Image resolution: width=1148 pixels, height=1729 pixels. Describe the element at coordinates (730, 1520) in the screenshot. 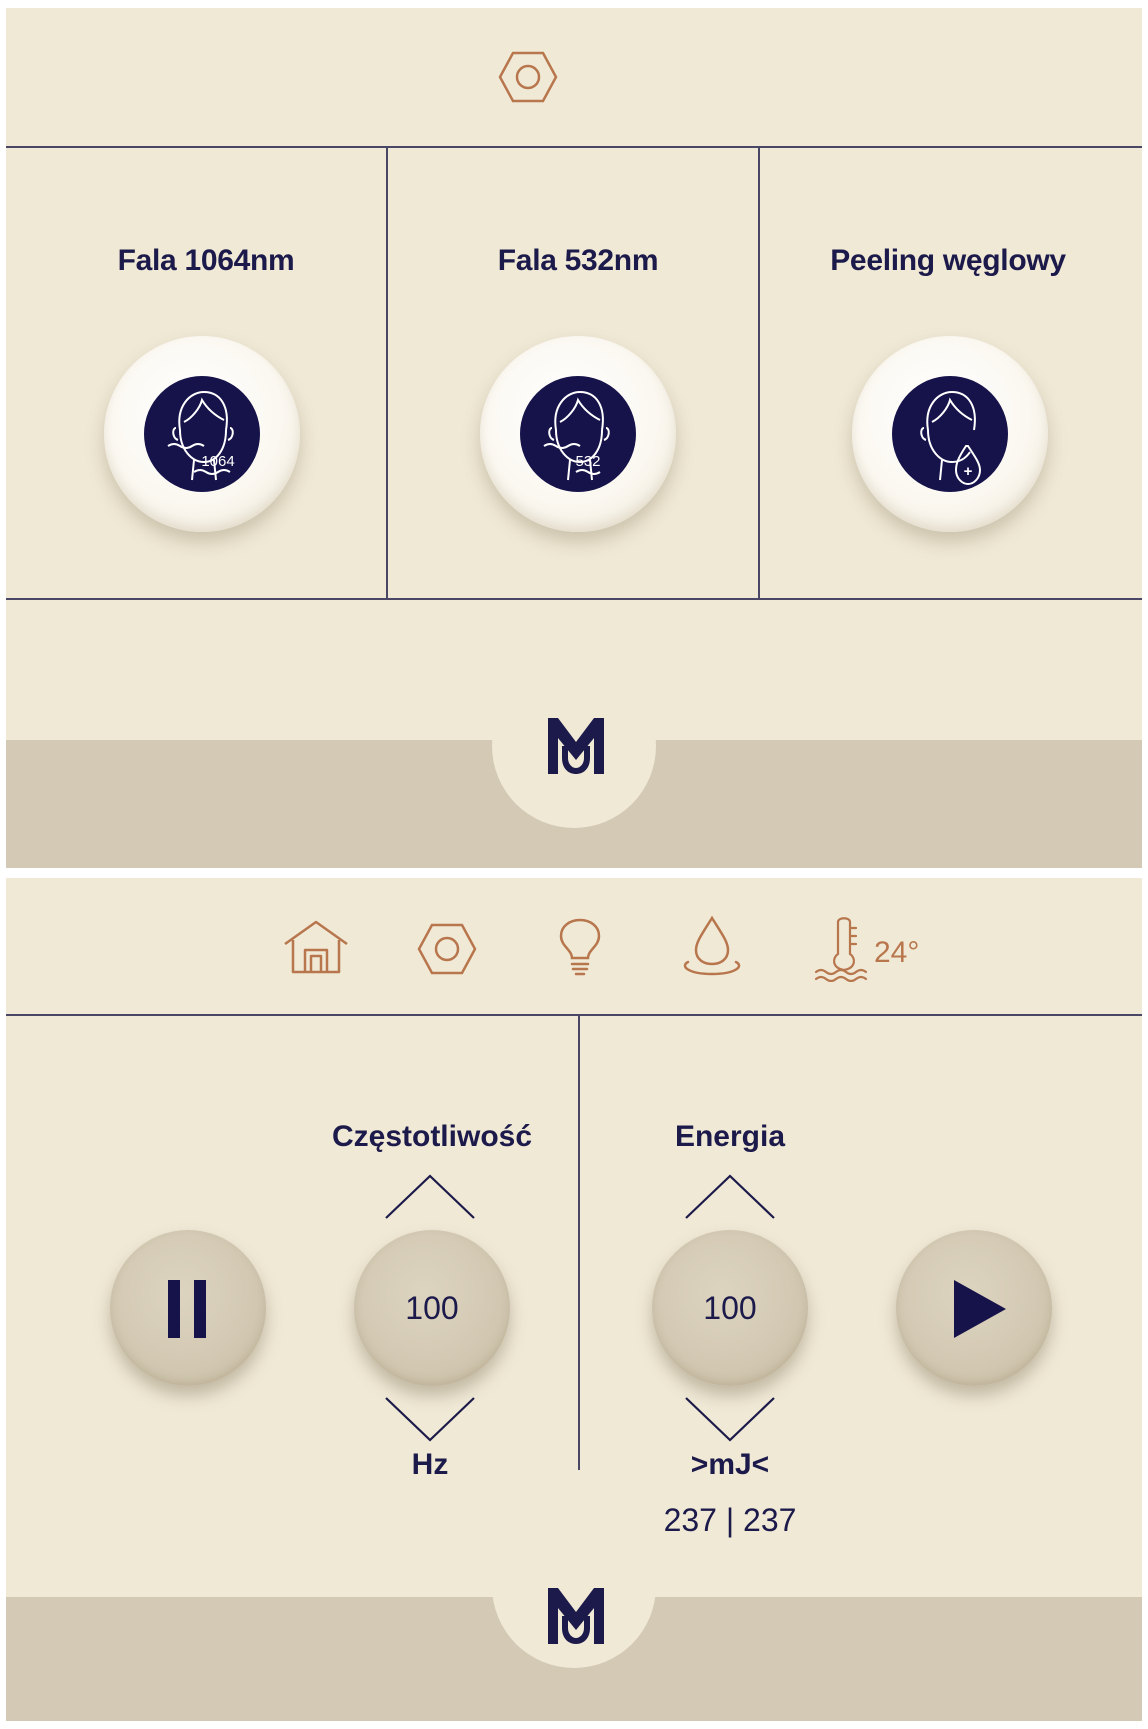

I see `pulse-counter: 237 | 237` at that location.